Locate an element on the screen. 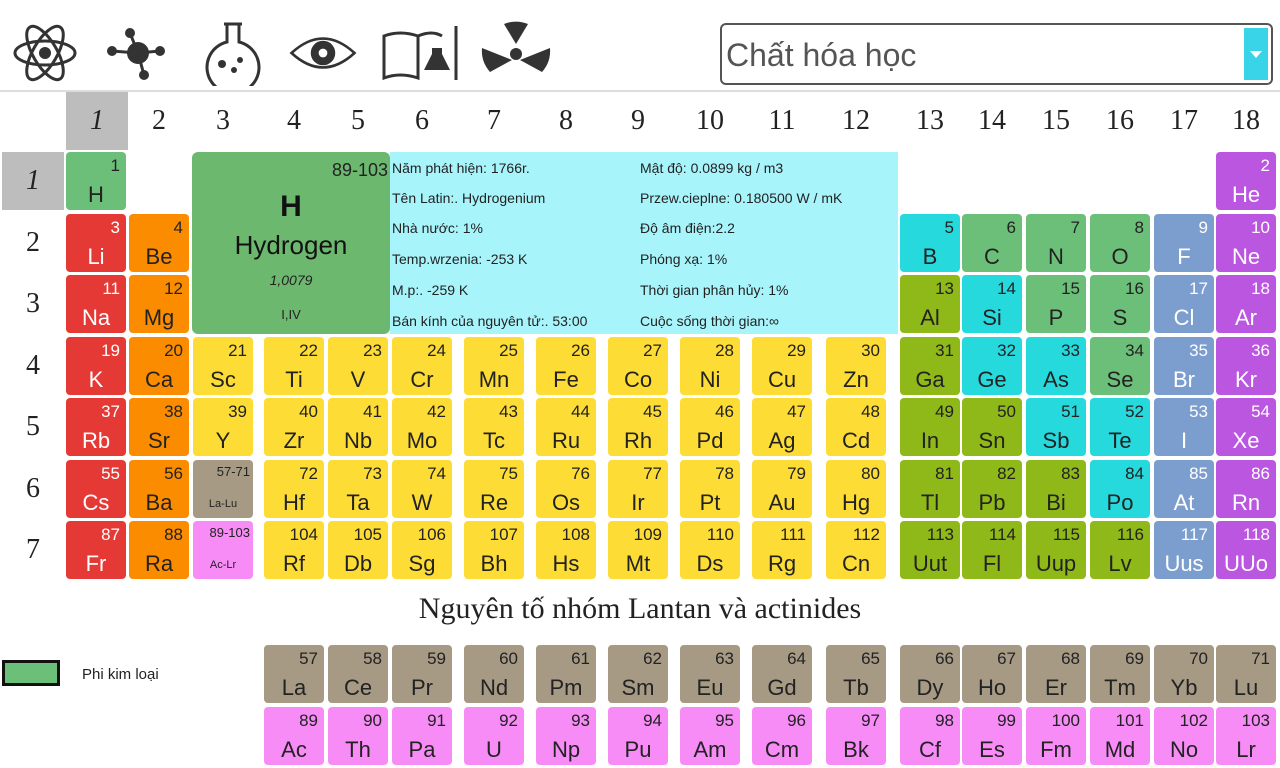 The height and width of the screenshot is (768, 1280). element-cell: 84 Po is located at coordinates (1120, 488).